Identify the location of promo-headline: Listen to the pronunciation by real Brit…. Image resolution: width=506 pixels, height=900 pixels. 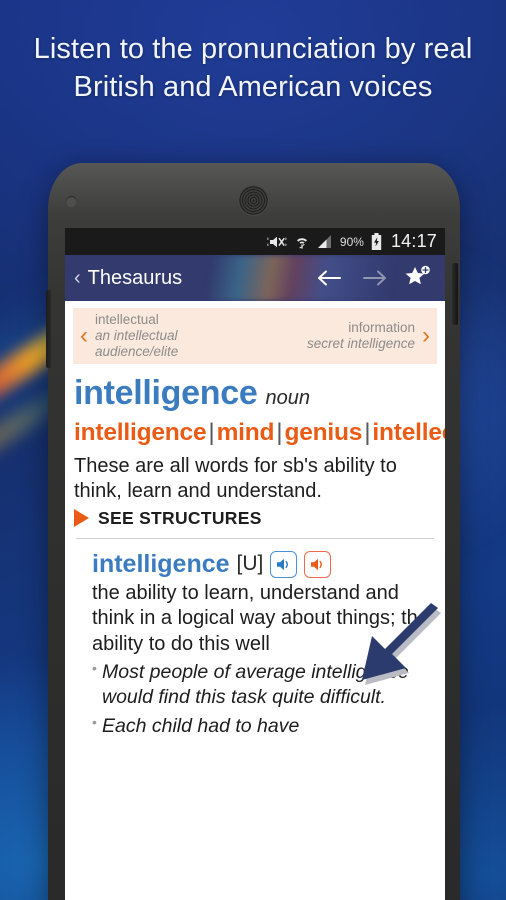
(253, 68).